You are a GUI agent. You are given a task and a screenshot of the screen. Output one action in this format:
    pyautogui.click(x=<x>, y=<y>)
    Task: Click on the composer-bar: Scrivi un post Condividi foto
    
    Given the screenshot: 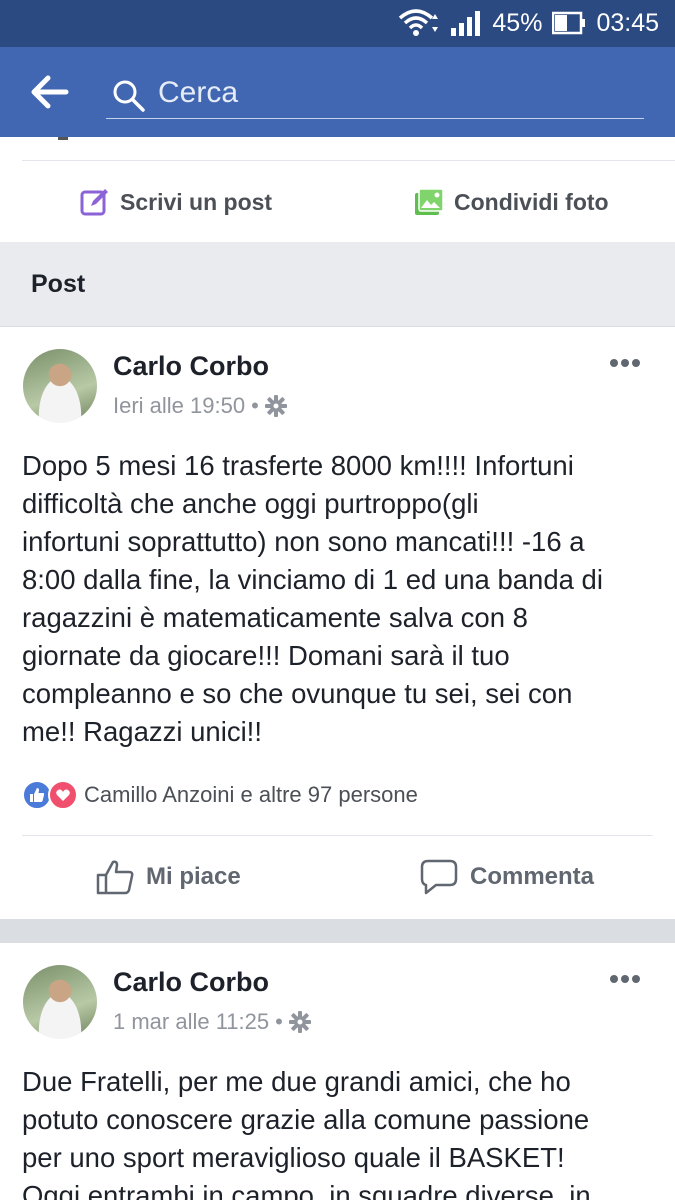 What is the action you would take?
    pyautogui.click(x=337, y=189)
    